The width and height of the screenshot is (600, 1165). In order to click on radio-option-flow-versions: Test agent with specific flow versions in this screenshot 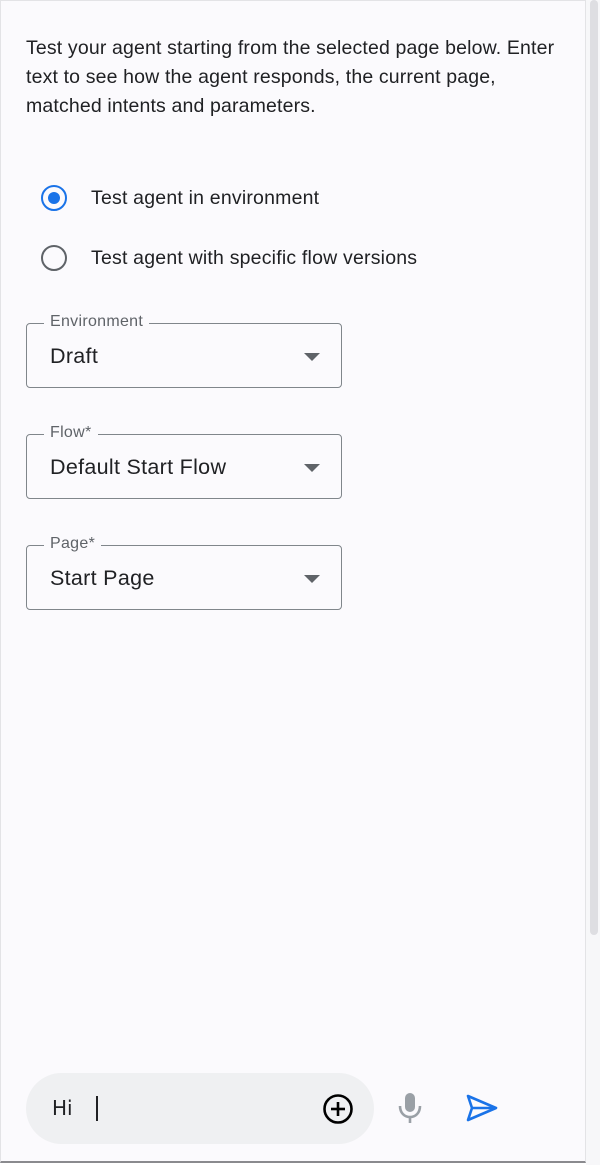, I will do `click(229, 258)`.